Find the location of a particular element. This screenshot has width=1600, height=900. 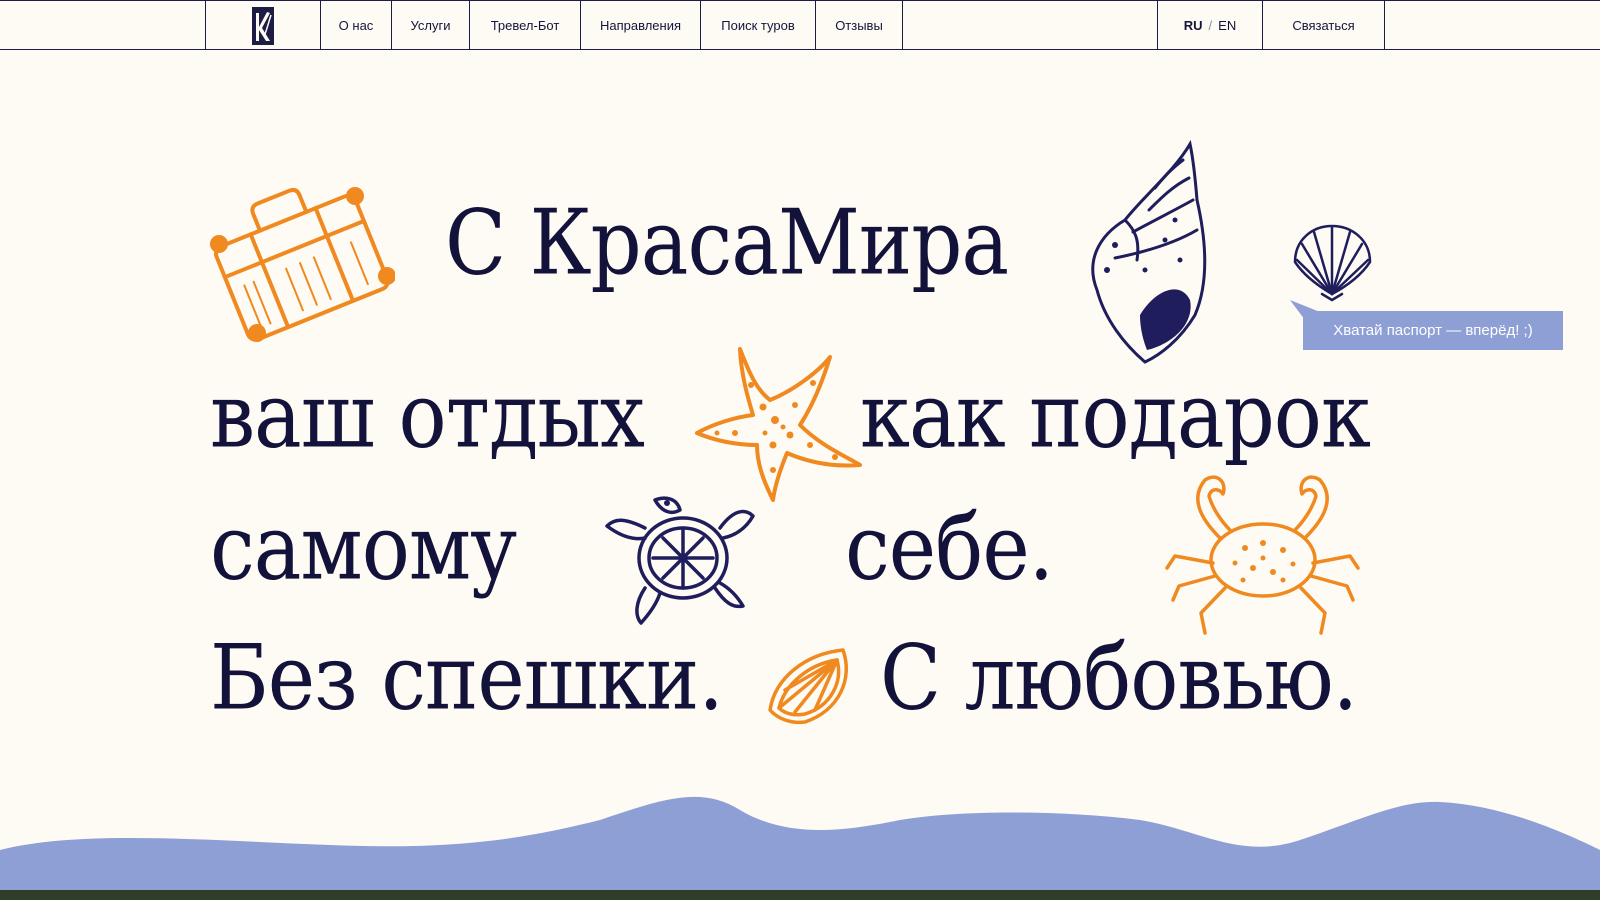

lang-ru-link: RU is located at coordinates (1193, 25).